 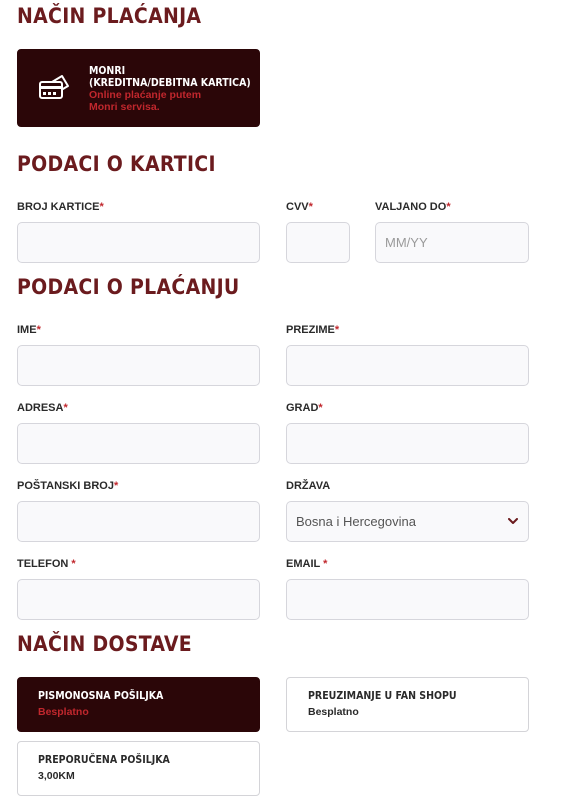 What do you see at coordinates (407, 704) in the screenshot?
I see `delivery-option-fan-shop-pickup: PREUZIMANJE U FAN SHOPU Besplatno` at bounding box center [407, 704].